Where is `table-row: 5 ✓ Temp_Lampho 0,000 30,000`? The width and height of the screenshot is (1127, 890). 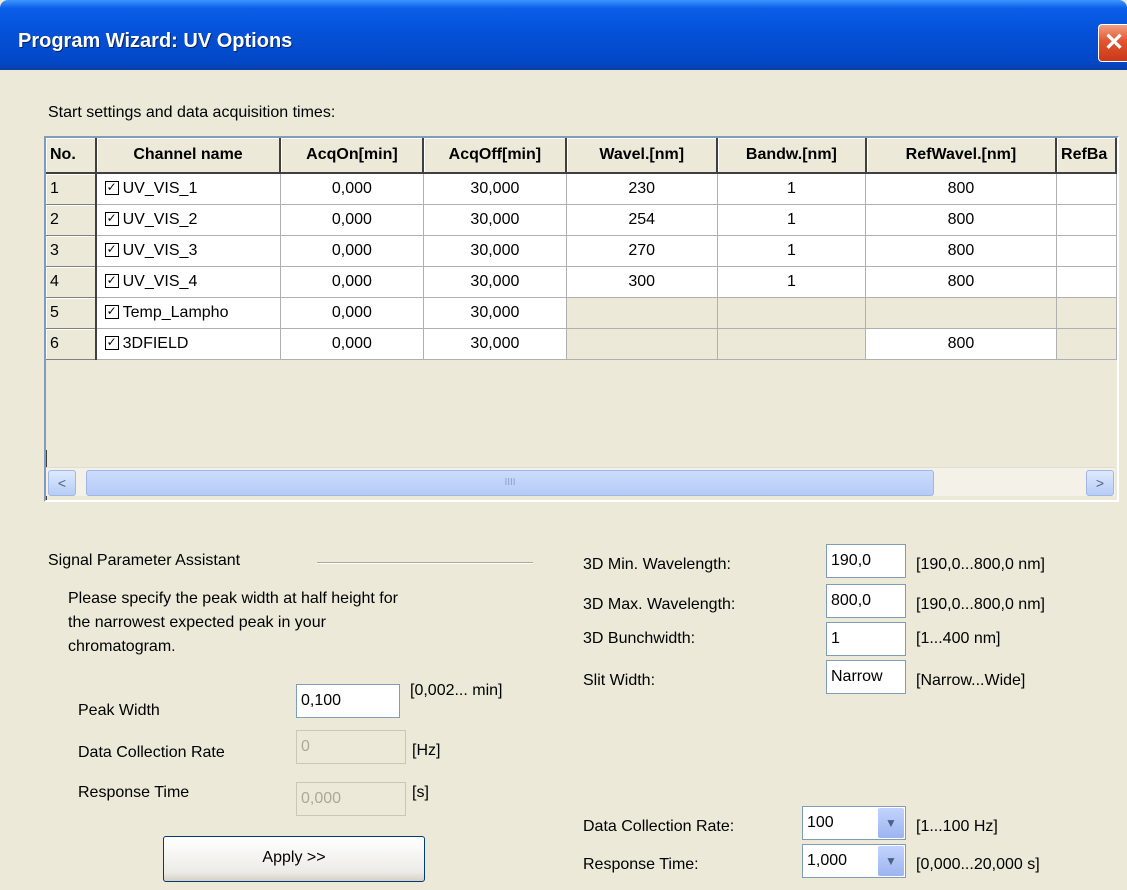 table-row: 5 ✓ Temp_Lampho 0,000 30,000 is located at coordinates (581, 313).